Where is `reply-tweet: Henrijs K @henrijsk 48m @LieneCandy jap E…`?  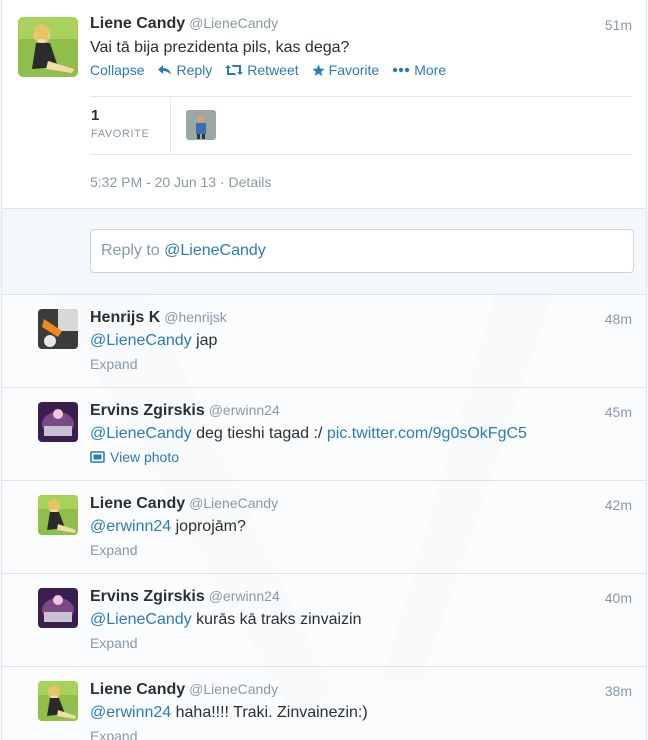
reply-tweet: Henrijs K @henrijsk 48m @LieneCandy jap E… is located at coordinates (324, 341).